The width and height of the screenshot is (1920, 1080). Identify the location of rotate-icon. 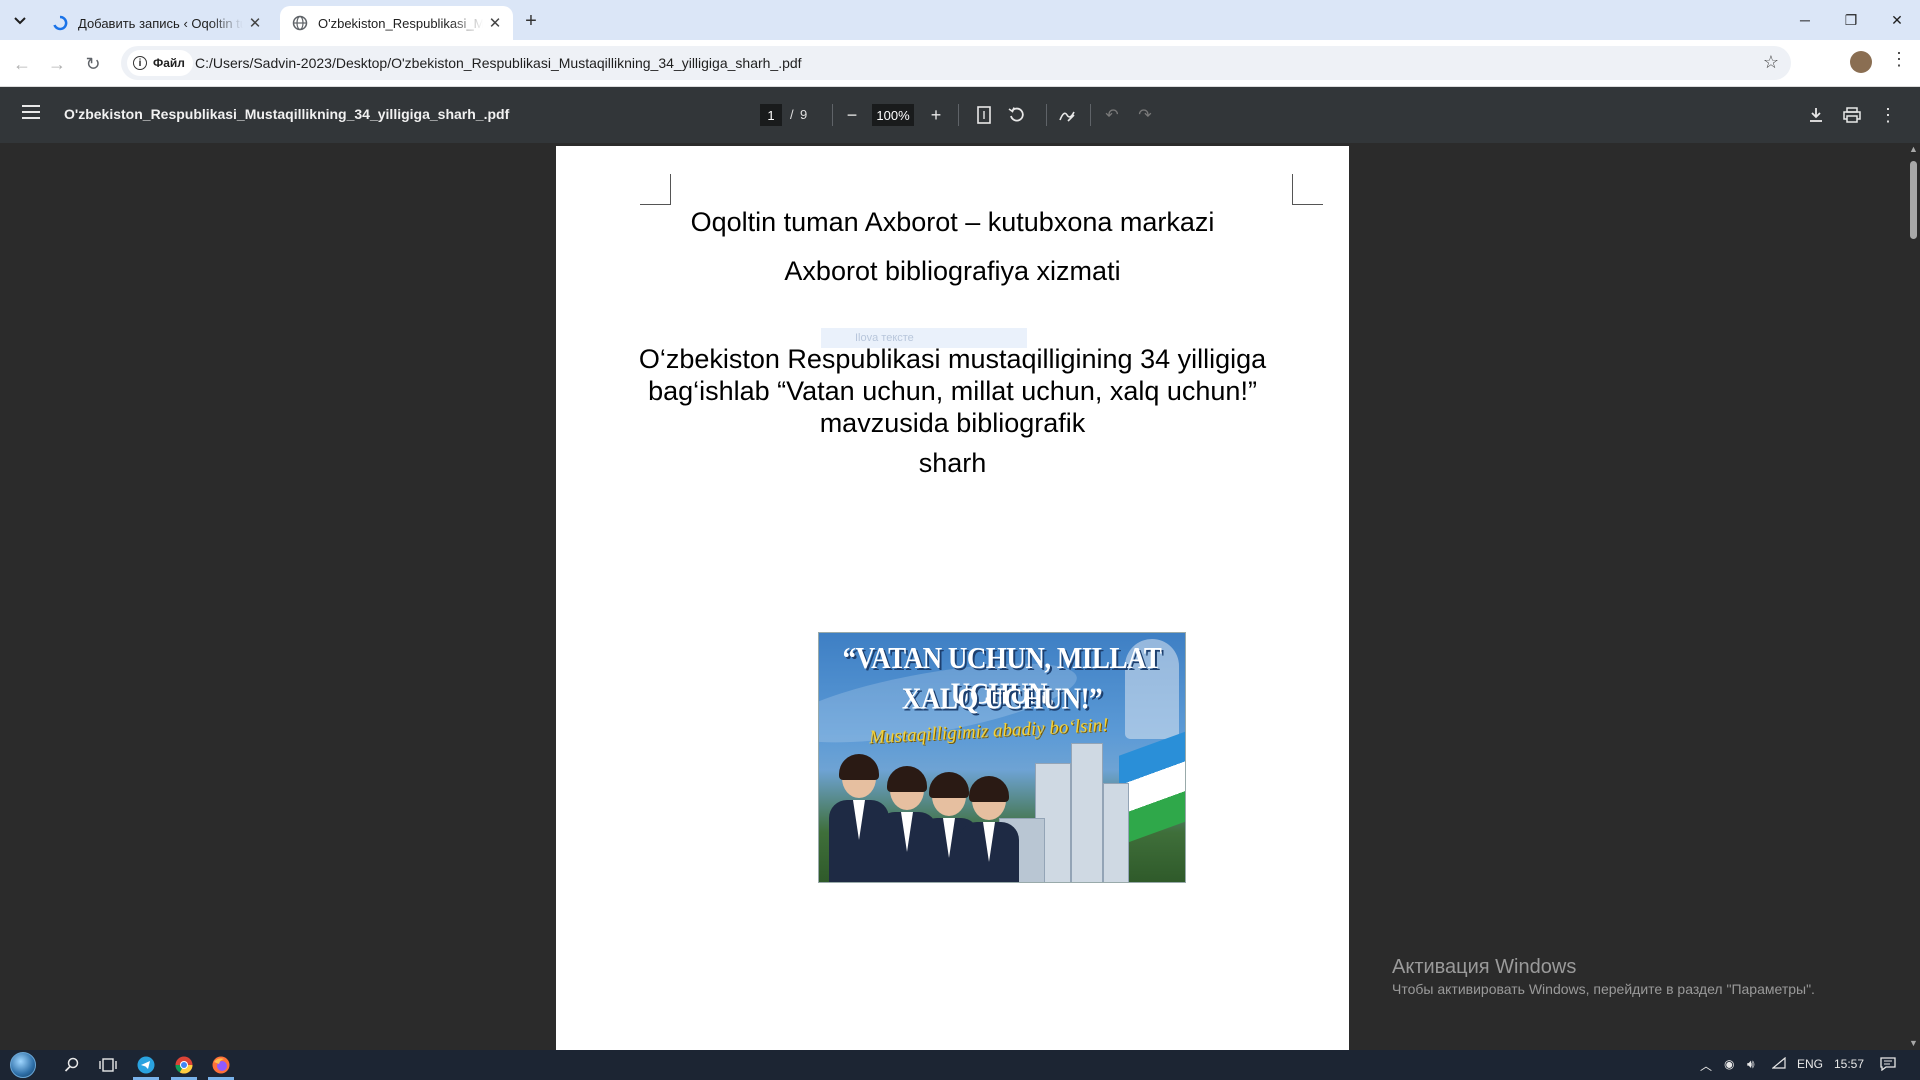
(1016, 114).